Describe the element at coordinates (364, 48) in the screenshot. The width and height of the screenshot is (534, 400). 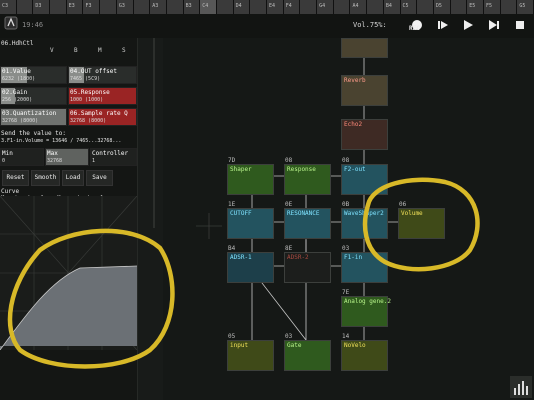
I see `node-top-stub` at that location.